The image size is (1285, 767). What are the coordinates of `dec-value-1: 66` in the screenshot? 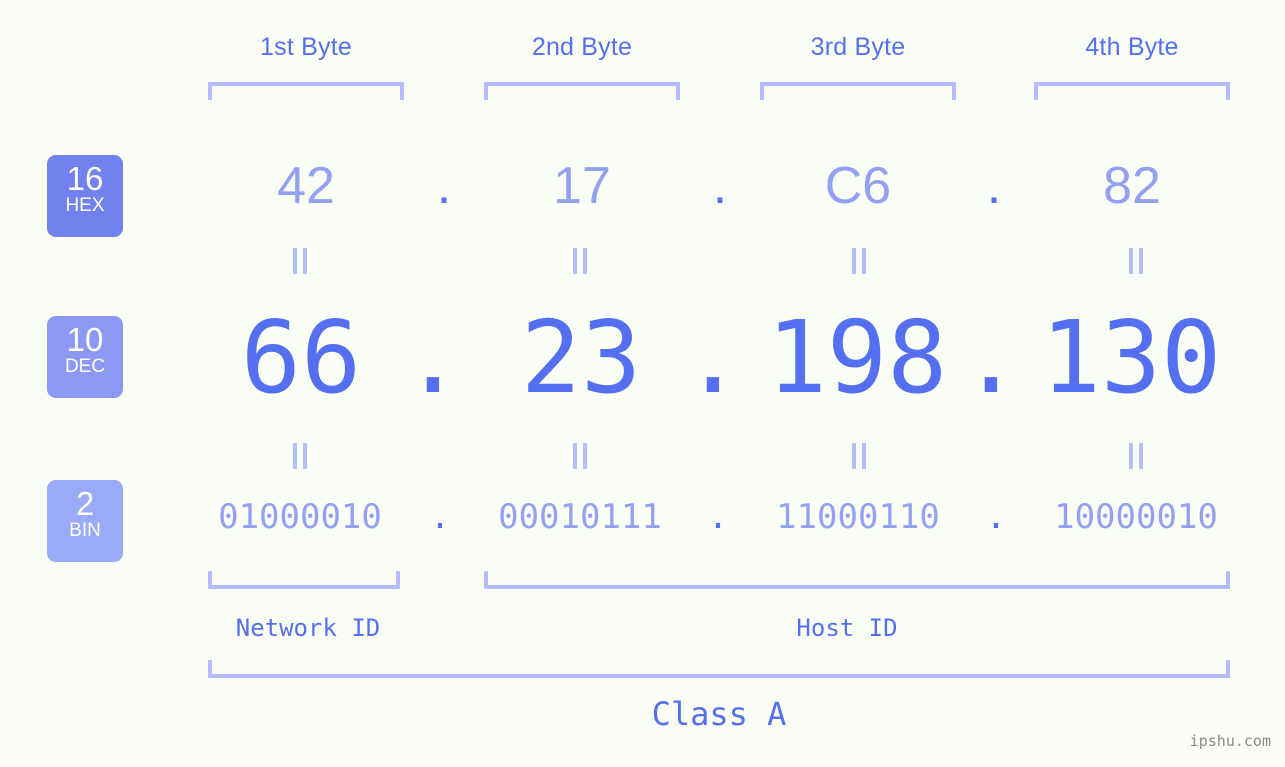 It's located at (301, 357).